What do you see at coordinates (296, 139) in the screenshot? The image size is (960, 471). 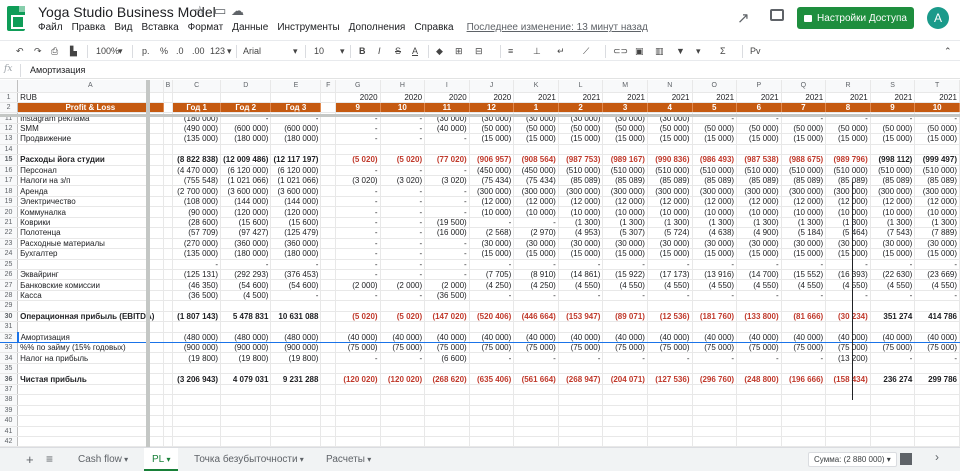 I see `cell: (180 000)` at bounding box center [296, 139].